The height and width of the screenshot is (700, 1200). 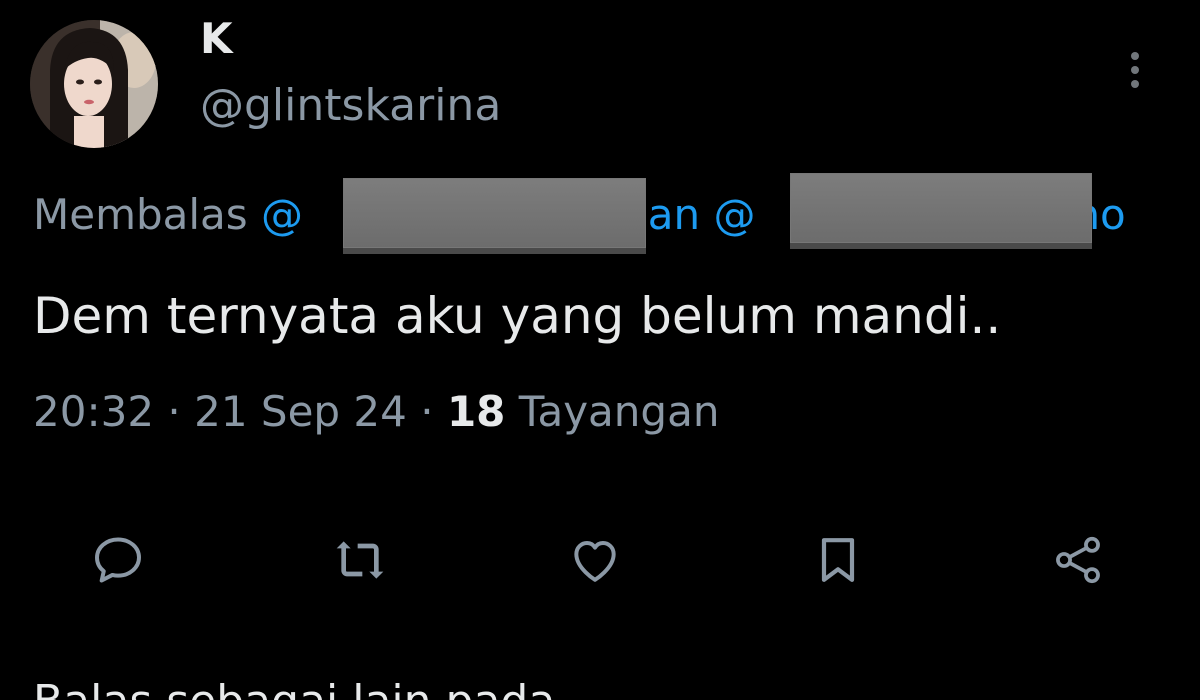 I want to click on more-options-button, so click(x=1135, y=70).